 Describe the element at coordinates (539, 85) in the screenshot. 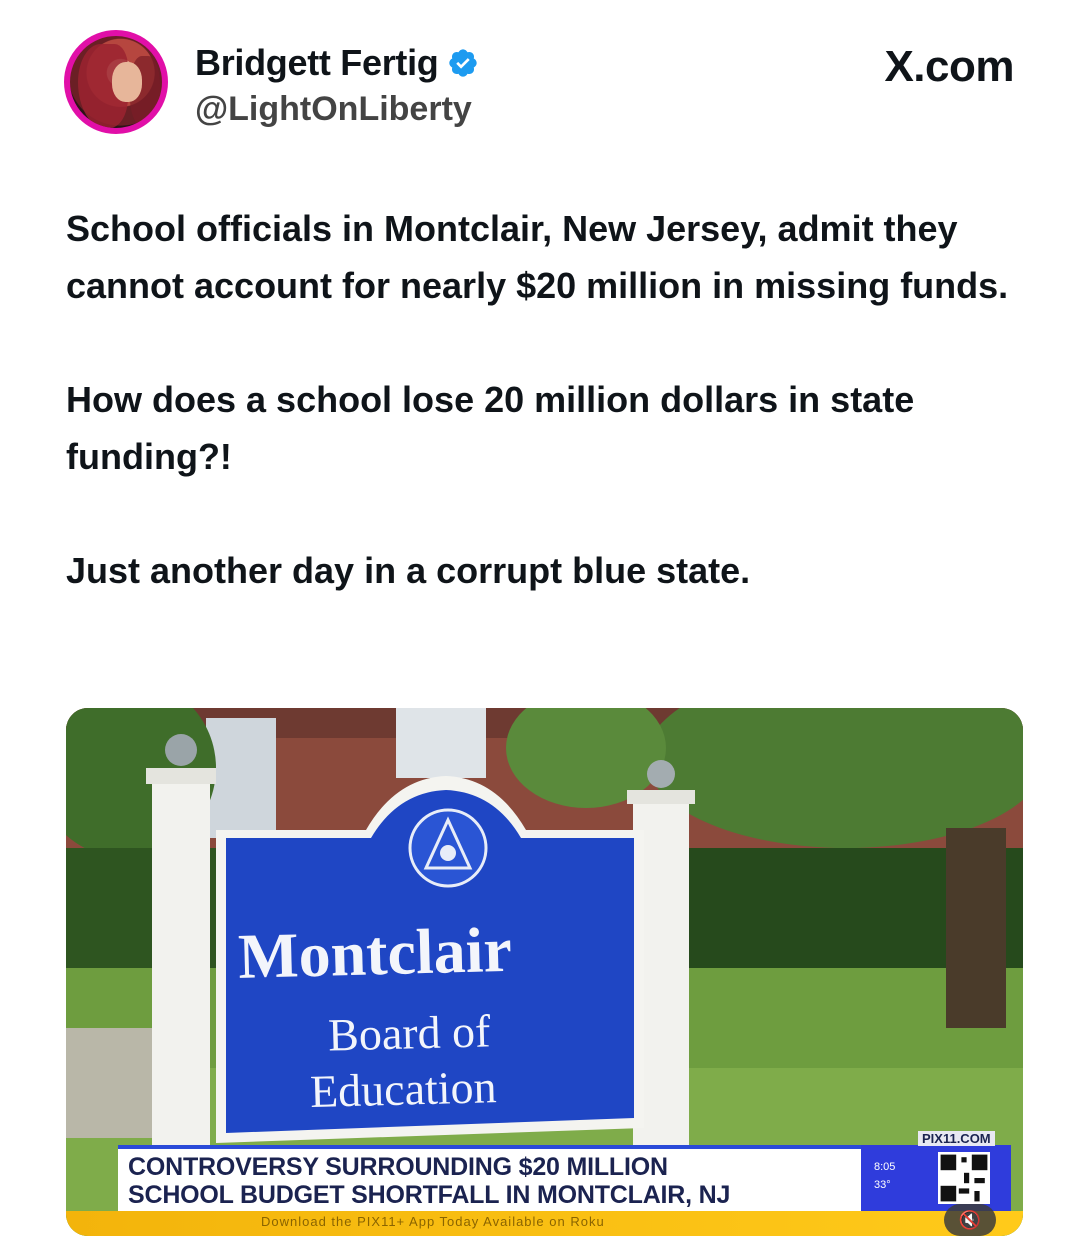

I see `post-header: Bridgett Fertig @LightOnLiberty X.com` at that location.